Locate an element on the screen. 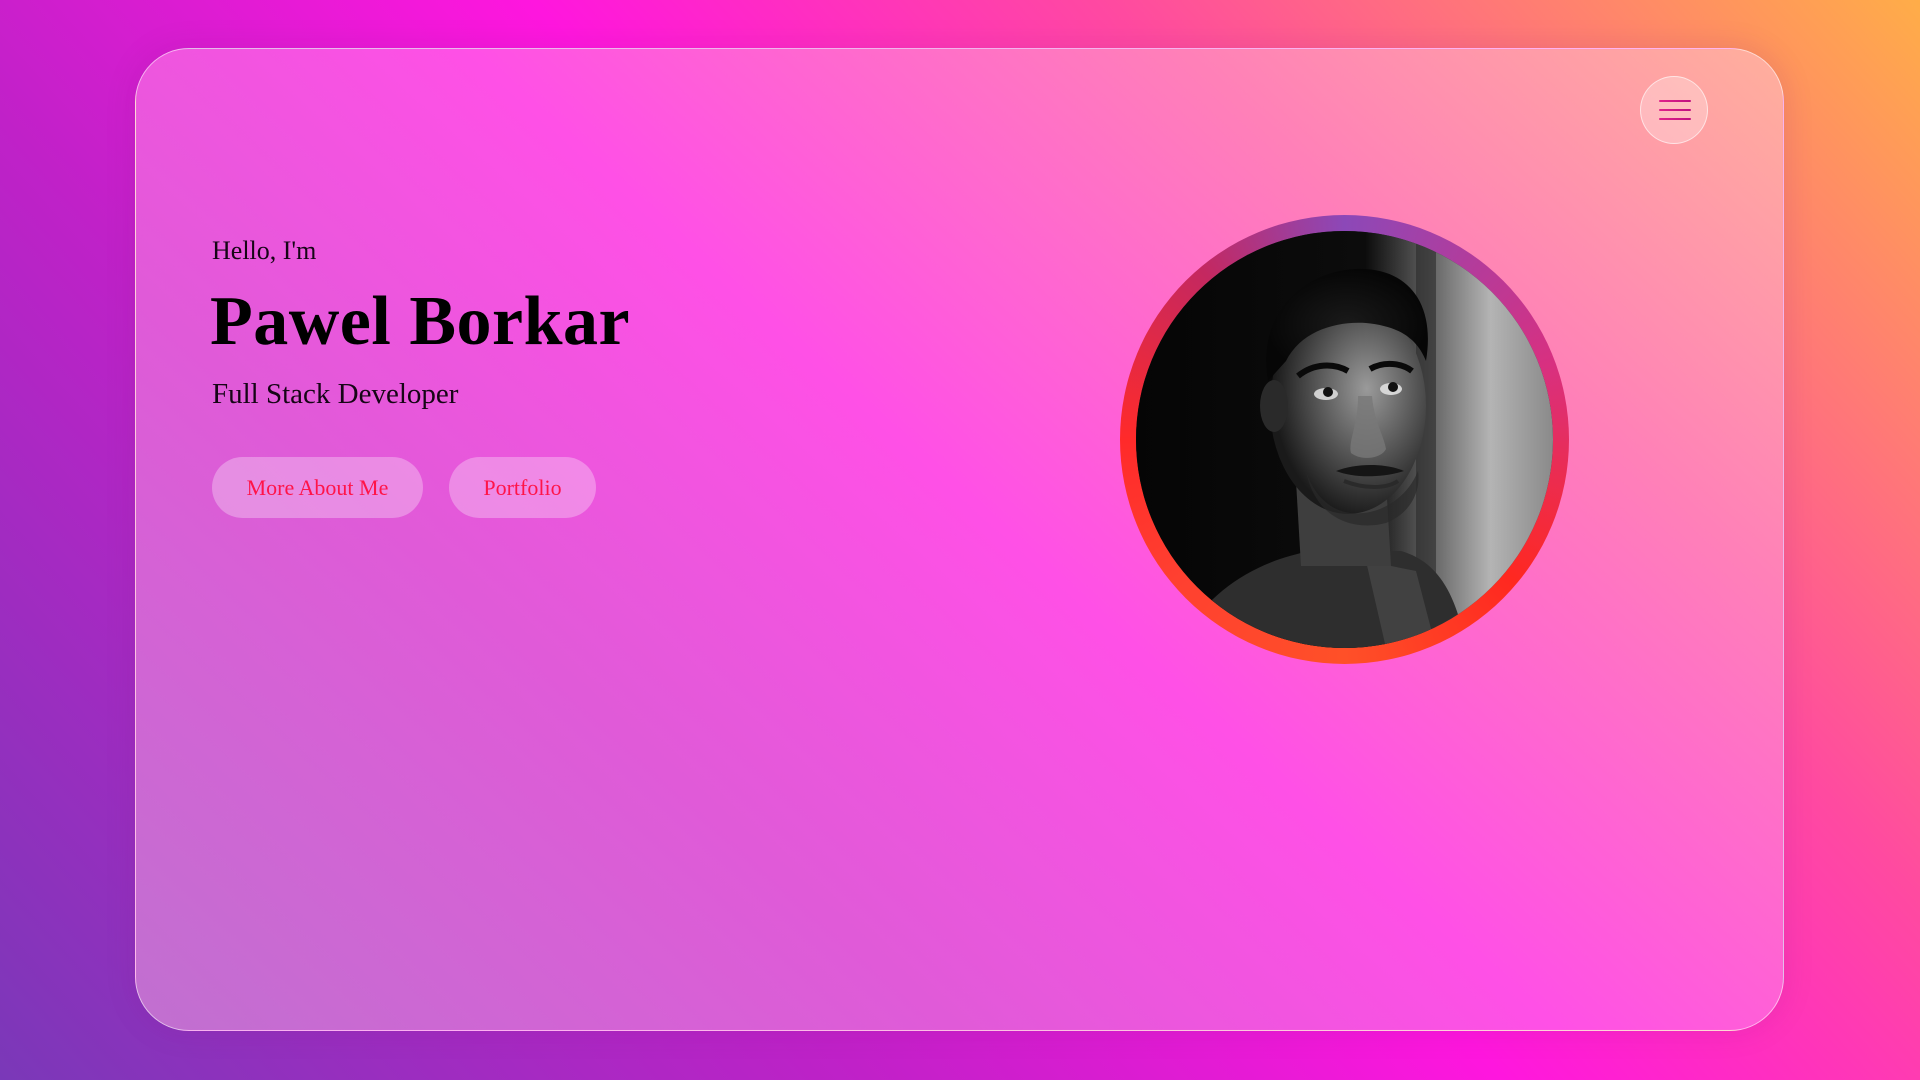 The height and width of the screenshot is (1080, 1920). profile-photo is located at coordinates (1344, 439).